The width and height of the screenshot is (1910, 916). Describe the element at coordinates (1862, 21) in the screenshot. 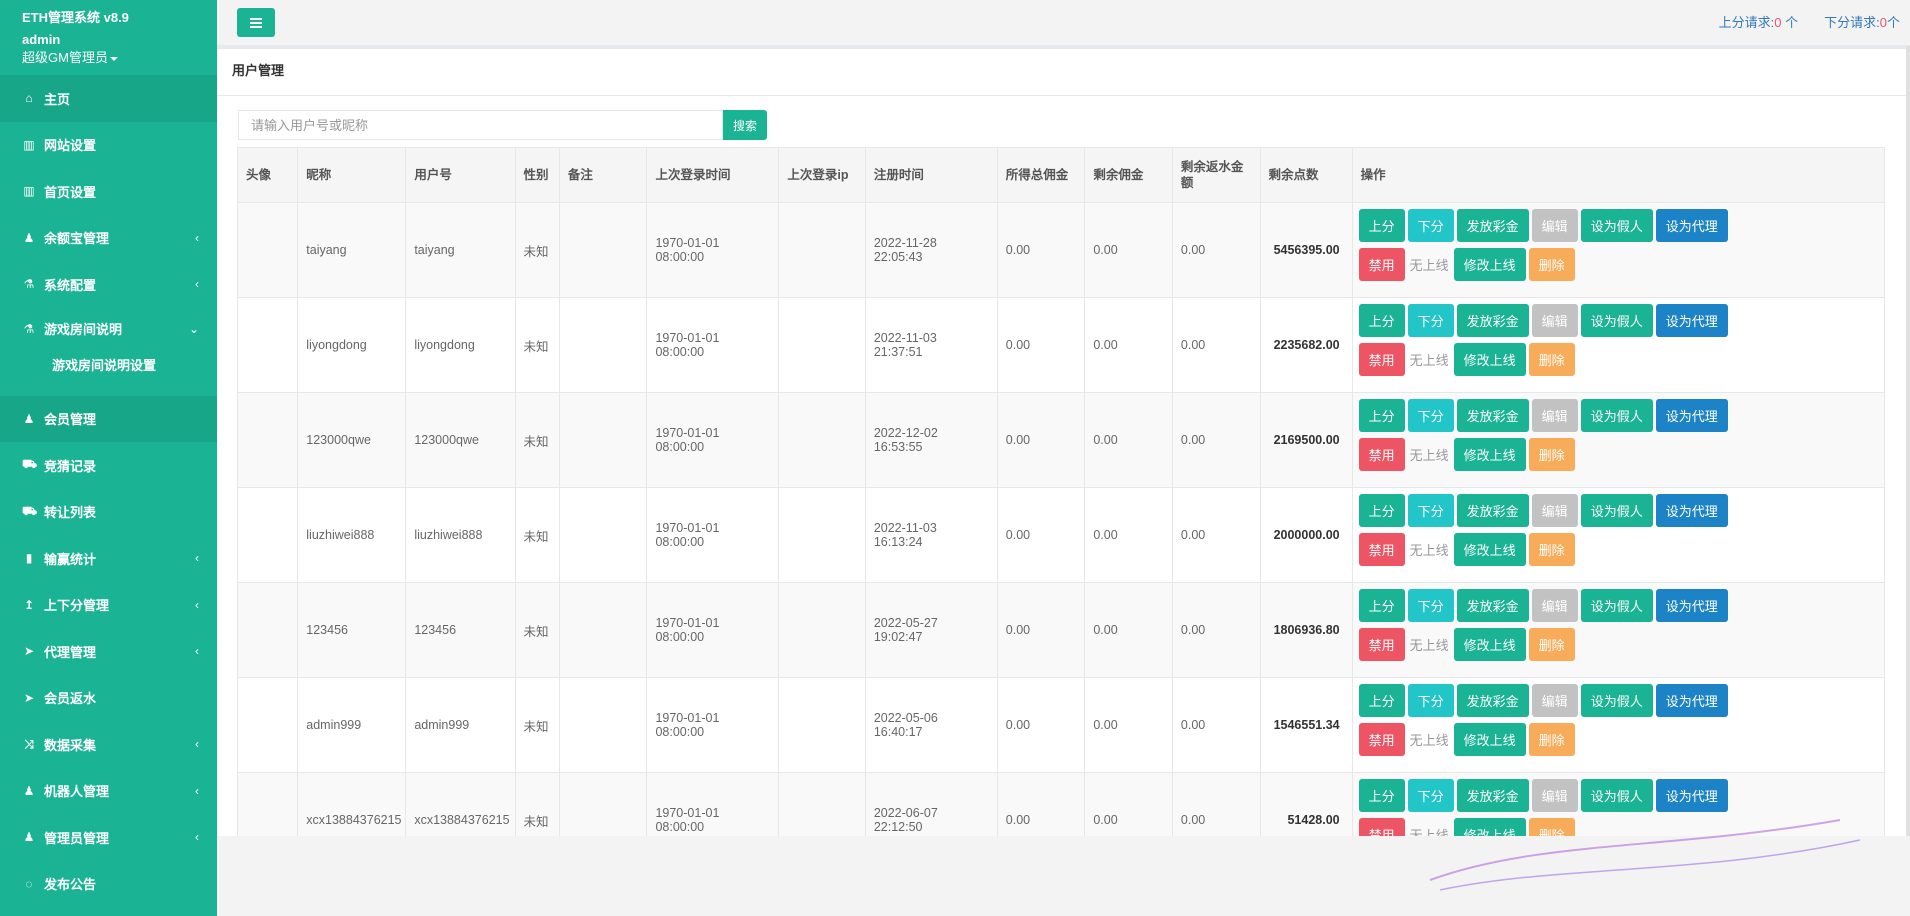

I see `down-request-link: 下分请求:0个` at that location.